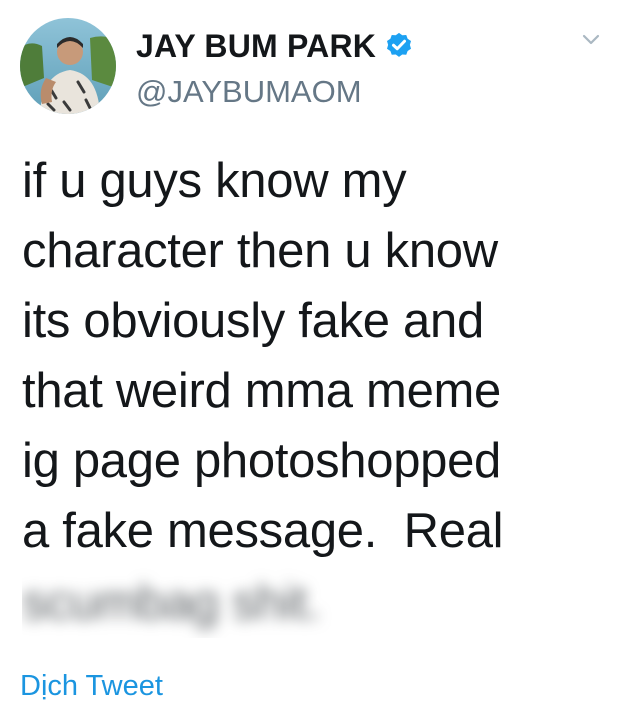 This screenshot has height=713, width=620. I want to click on tweet-text-line: its obviously fake and, so click(253, 321).